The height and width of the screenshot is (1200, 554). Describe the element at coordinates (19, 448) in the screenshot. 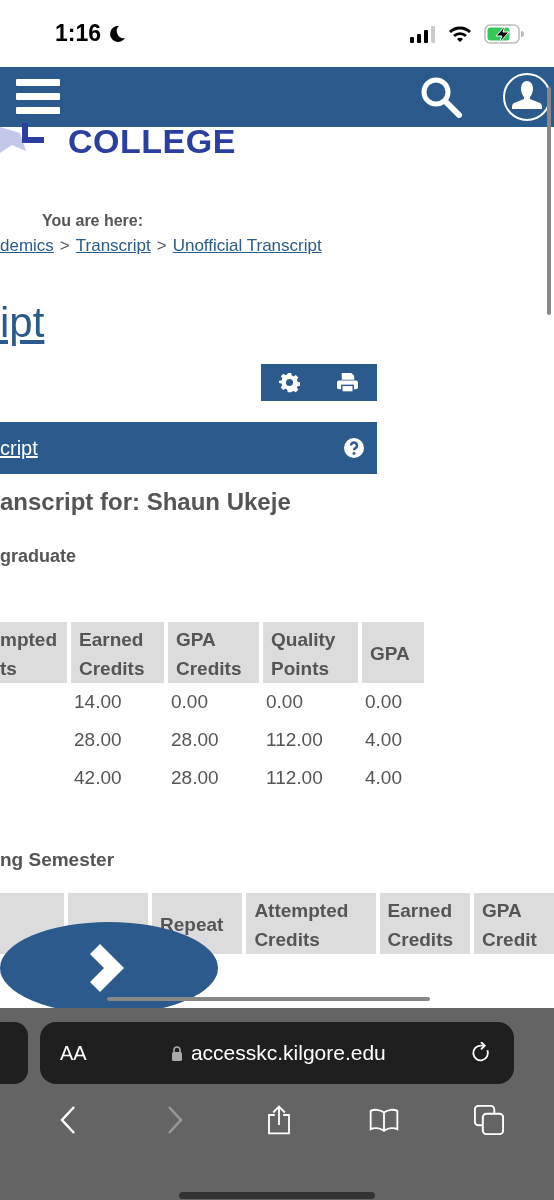

I see `panel-title-link: cript` at that location.